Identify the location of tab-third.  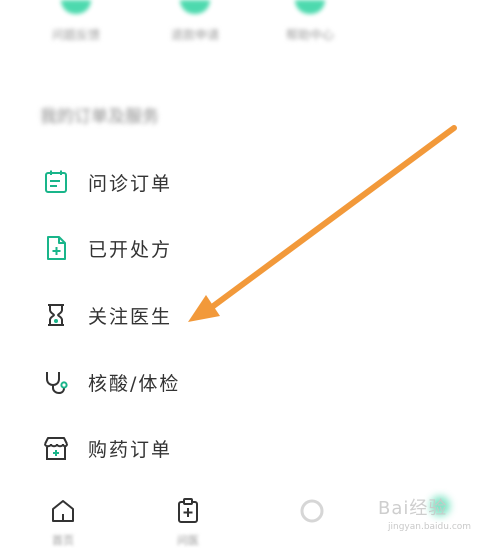
(312, 514).